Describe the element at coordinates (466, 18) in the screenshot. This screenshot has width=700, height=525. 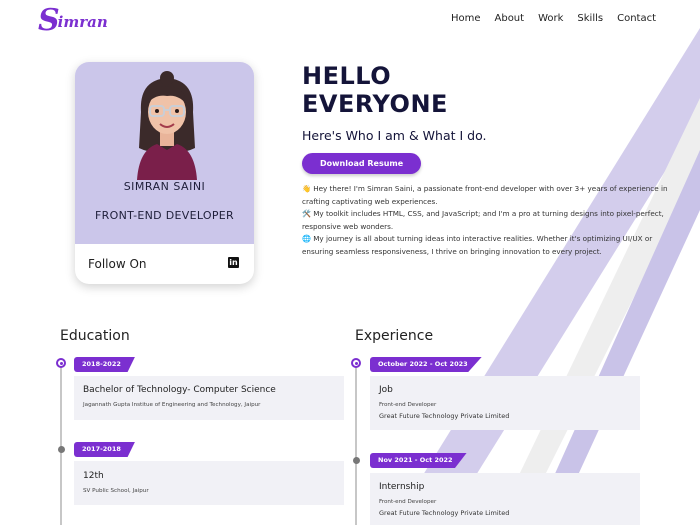
I see `nav-home: Home` at that location.